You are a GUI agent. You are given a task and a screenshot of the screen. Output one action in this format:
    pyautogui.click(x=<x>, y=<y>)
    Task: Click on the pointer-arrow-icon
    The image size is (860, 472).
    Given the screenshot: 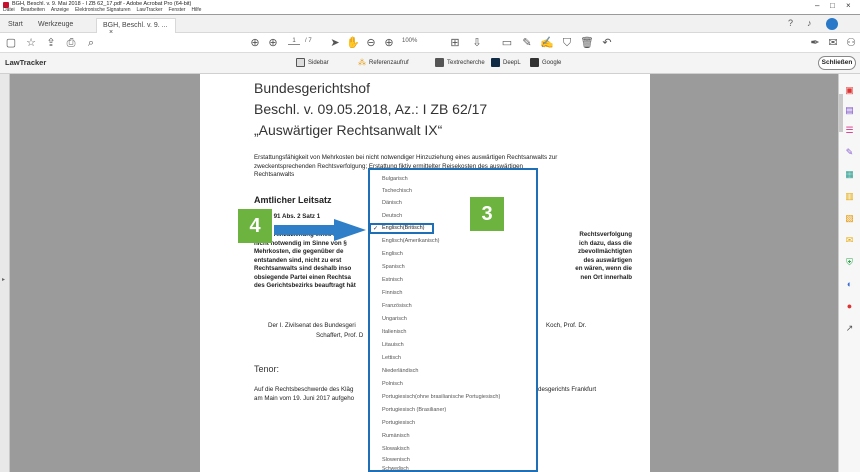 What is the action you would take?
    pyautogui.click(x=320, y=230)
    